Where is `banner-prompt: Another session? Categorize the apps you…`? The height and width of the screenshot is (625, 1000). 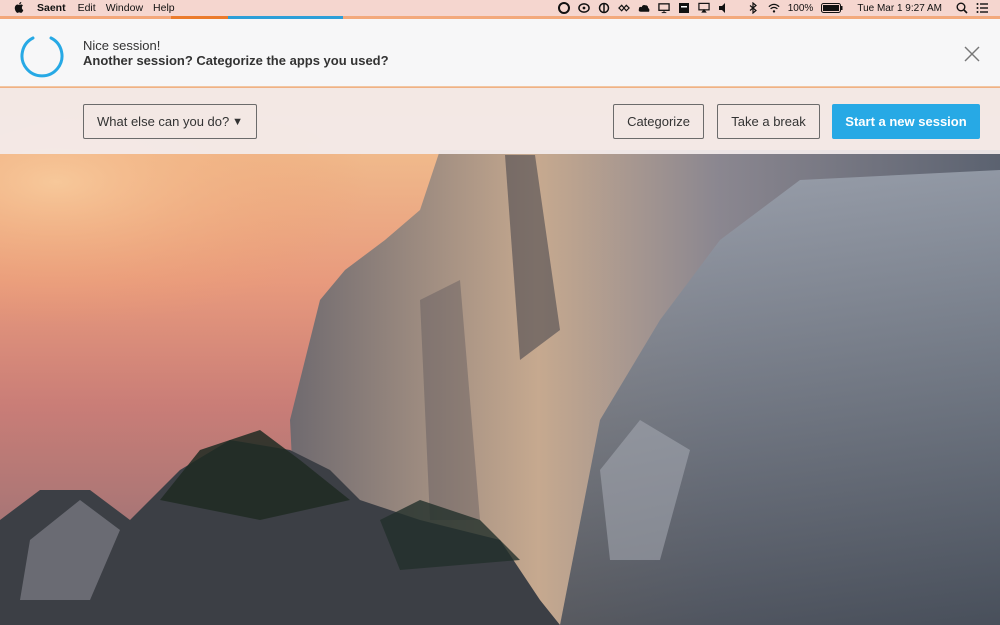 banner-prompt: Another session? Categorize the apps you… is located at coordinates (236, 60).